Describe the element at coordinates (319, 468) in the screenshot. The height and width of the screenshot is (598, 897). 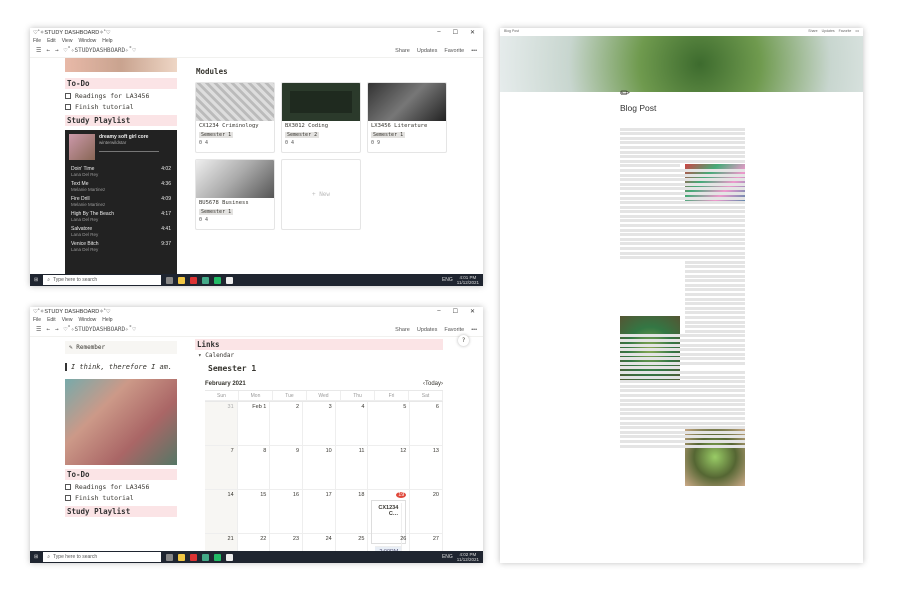
I see `calendar-day: 10` at that location.